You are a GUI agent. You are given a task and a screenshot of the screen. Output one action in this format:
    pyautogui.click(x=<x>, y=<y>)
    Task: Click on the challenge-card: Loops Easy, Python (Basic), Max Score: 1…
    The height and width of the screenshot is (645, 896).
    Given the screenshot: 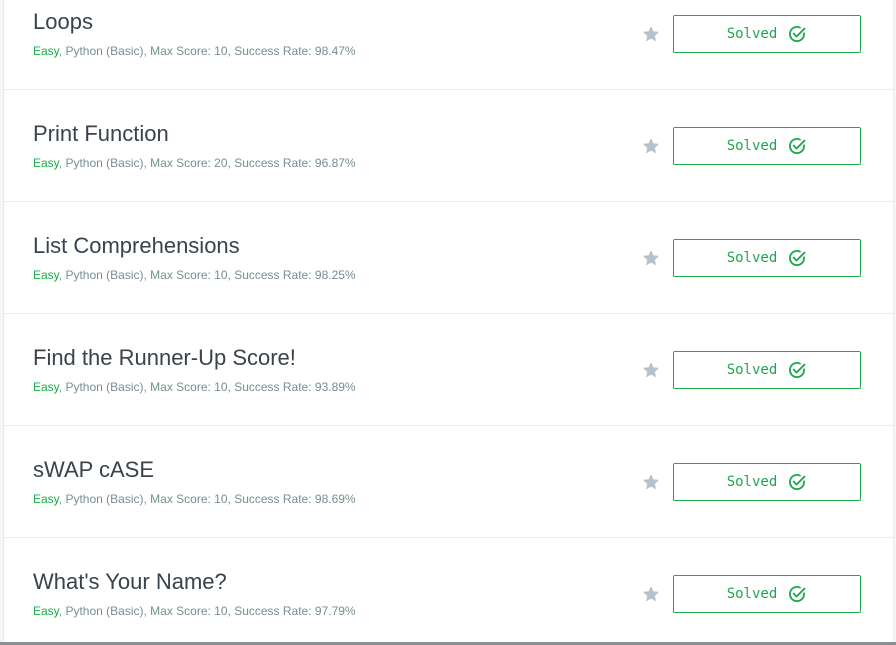 What is the action you would take?
    pyautogui.click(x=448, y=45)
    